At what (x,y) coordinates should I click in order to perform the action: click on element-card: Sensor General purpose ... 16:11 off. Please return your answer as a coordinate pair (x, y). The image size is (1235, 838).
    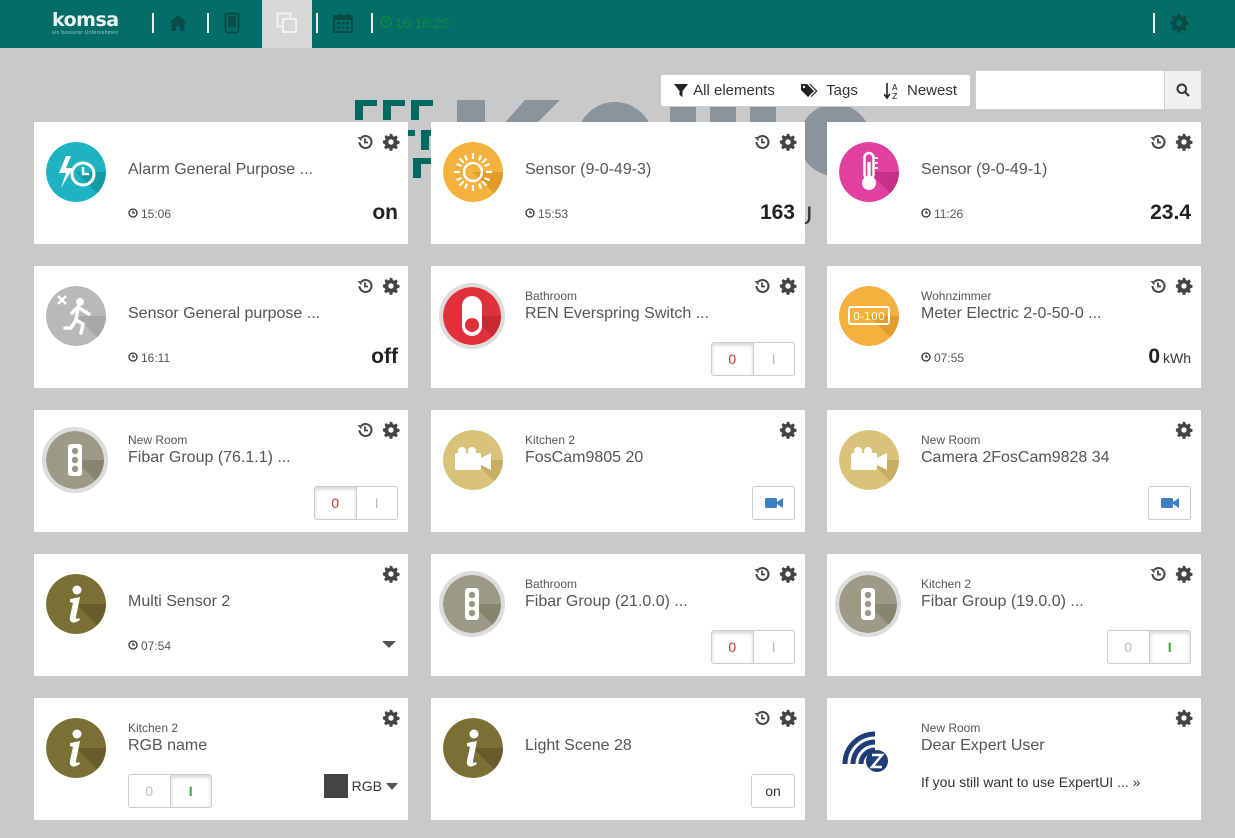
    Looking at the image, I should click on (221, 327).